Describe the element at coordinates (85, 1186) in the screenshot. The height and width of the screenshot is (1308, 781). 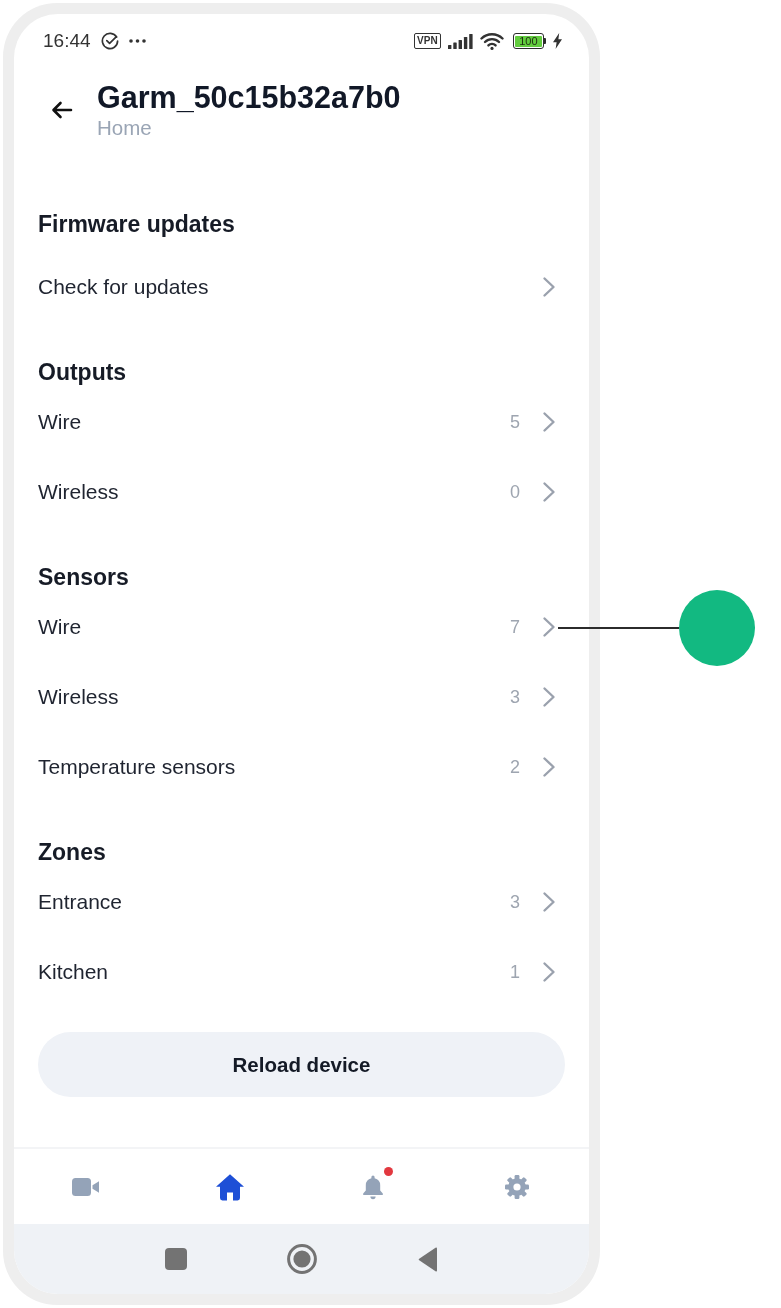
I see `video-camera-icon` at that location.